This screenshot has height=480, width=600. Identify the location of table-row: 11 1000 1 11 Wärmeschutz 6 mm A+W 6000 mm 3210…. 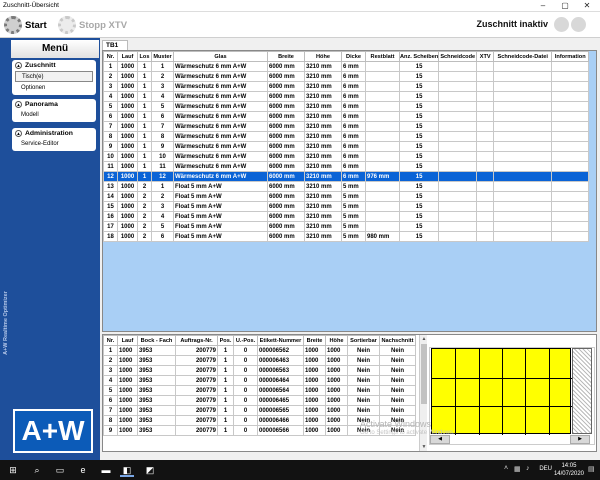
(346, 166).